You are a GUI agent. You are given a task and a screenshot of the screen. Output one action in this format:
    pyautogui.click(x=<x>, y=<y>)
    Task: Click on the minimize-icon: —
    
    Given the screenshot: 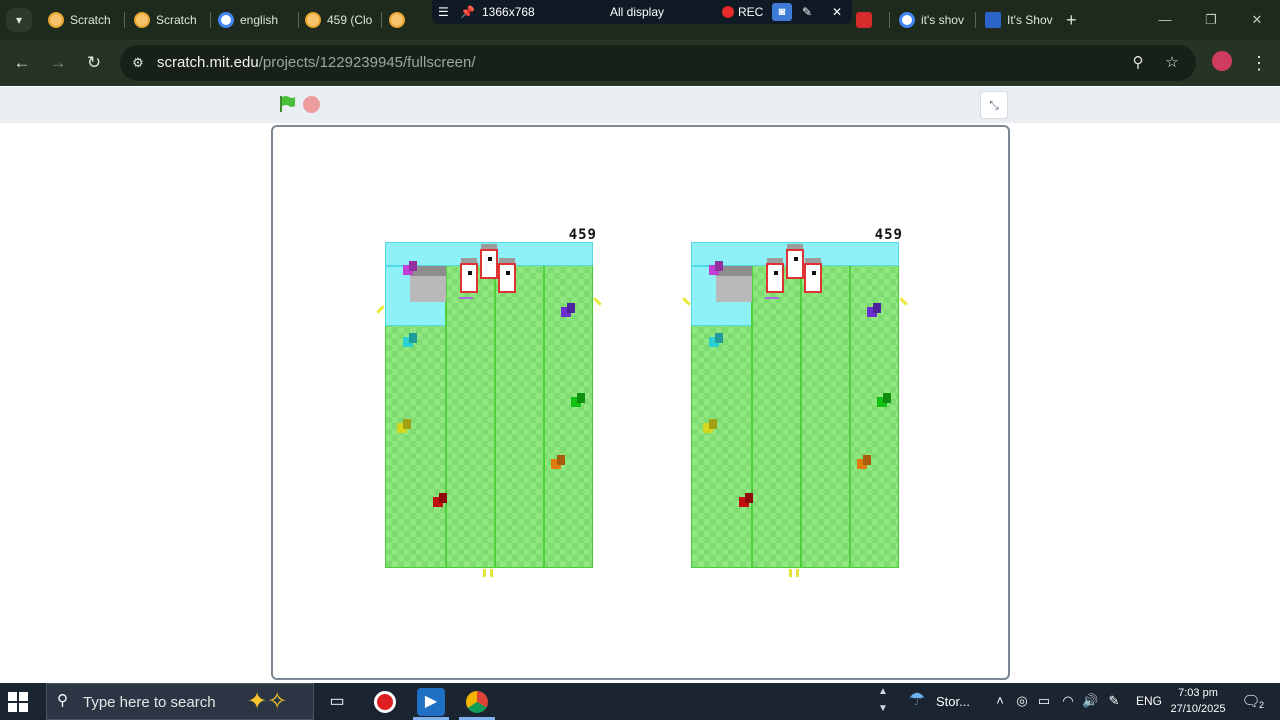 What is the action you would take?
    pyautogui.click(x=1165, y=20)
    